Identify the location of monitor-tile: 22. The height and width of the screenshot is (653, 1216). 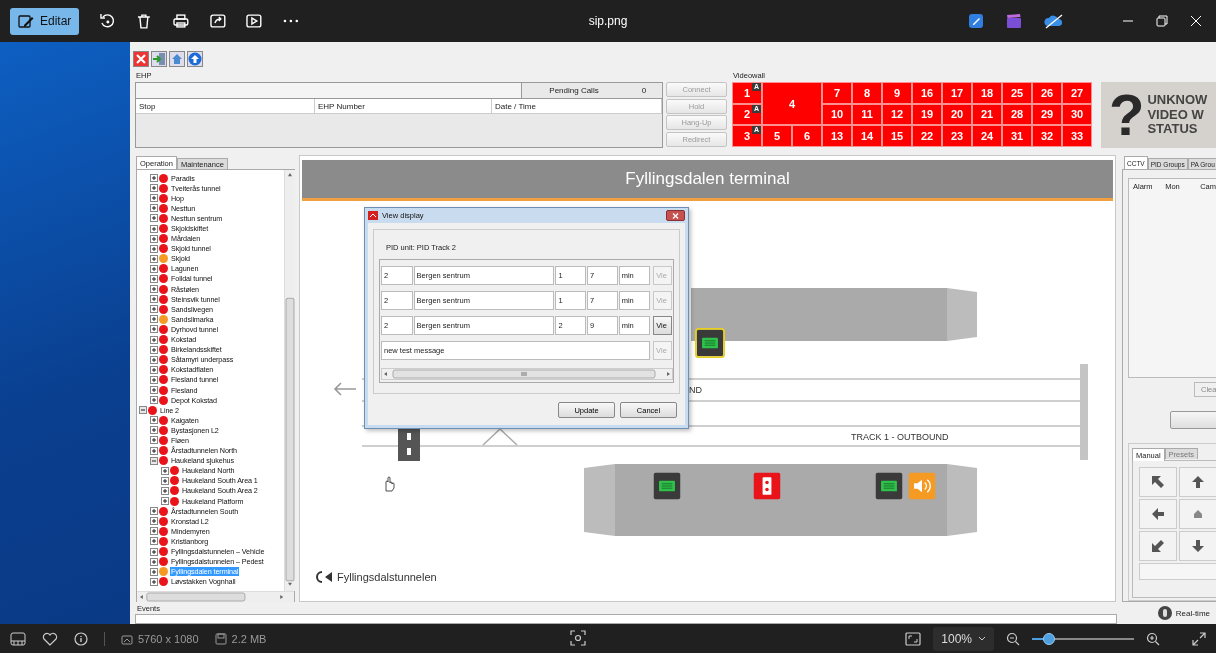
(927, 136).